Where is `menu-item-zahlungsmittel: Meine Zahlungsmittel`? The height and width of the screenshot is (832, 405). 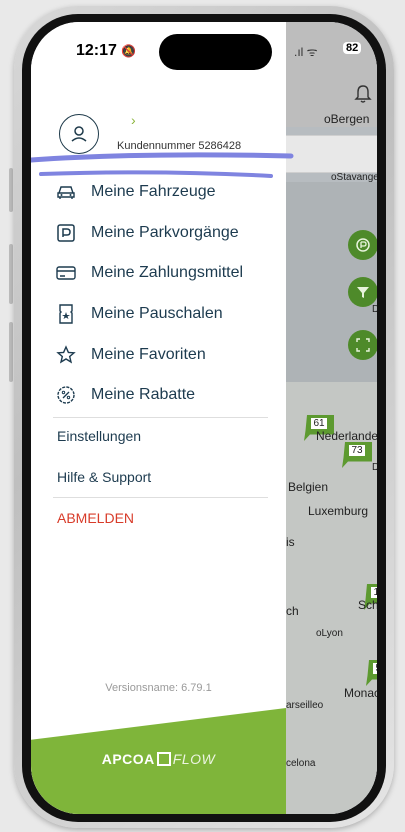
menu-item-zahlungsmittel: Meine Zahlungsmittel is located at coordinates (149, 273).